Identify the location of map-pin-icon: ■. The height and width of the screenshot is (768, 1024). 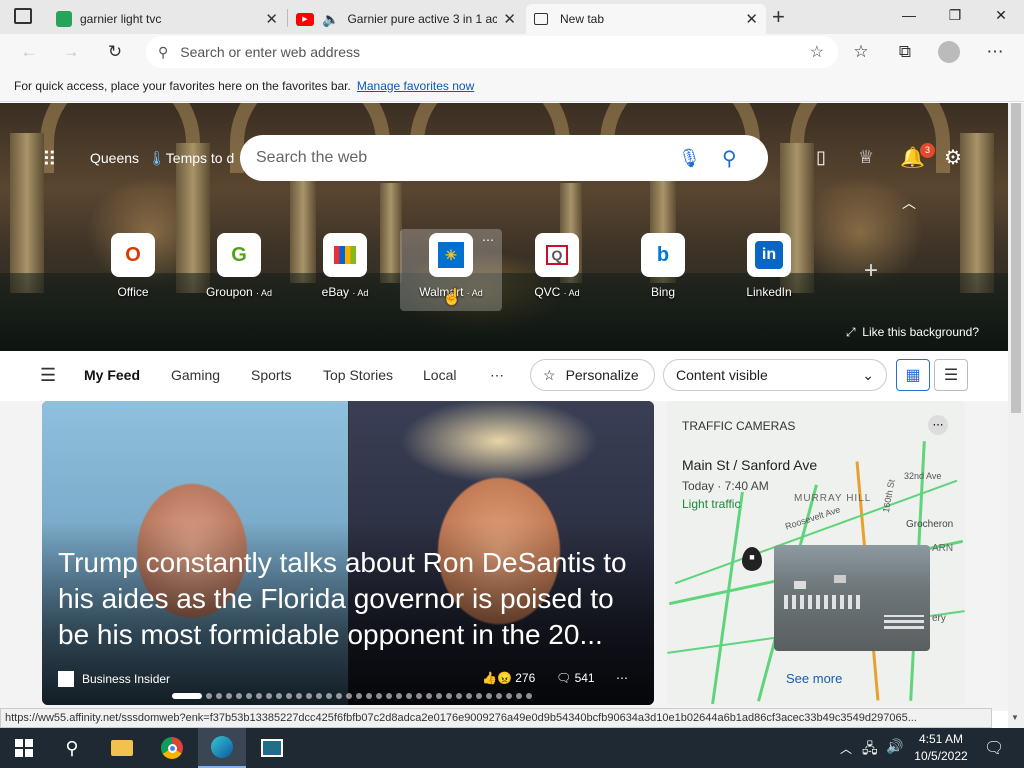
(752, 559).